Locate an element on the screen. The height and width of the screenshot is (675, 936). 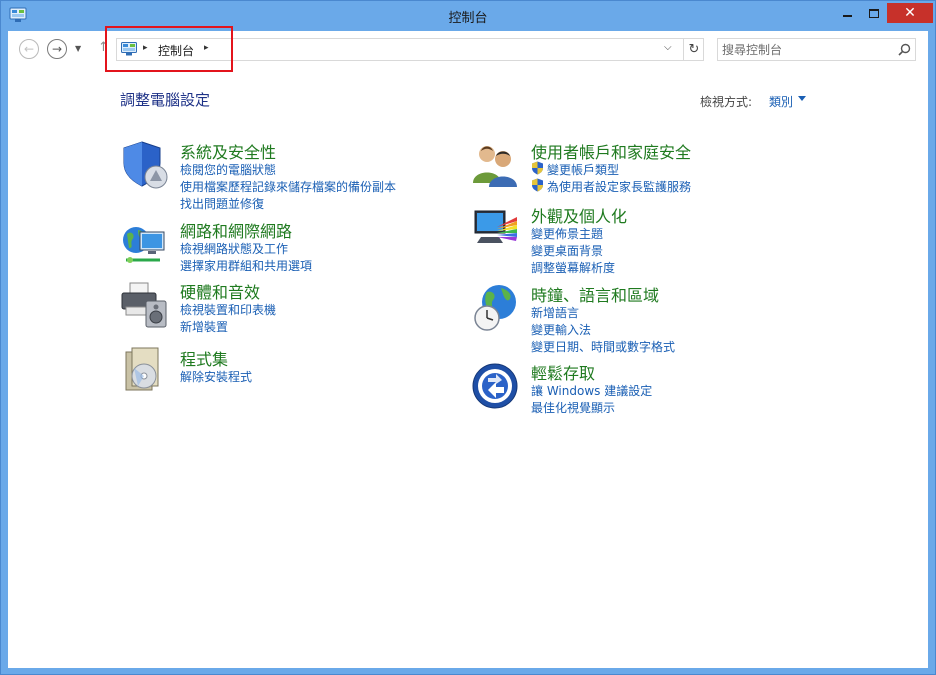
category-title-appearance: 外觀及個人化 is located at coordinates (579, 215).